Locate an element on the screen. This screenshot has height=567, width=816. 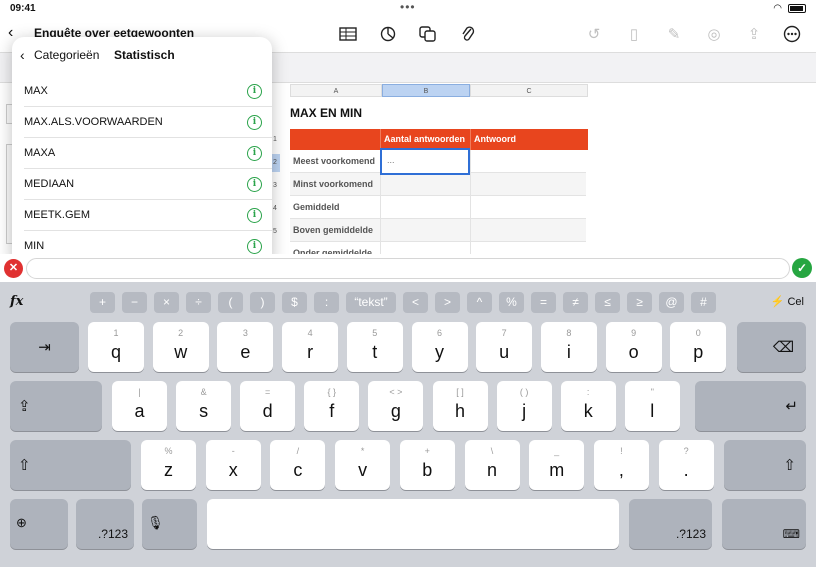
cancel-formula-button: ✕ is located at coordinates (13, 268).